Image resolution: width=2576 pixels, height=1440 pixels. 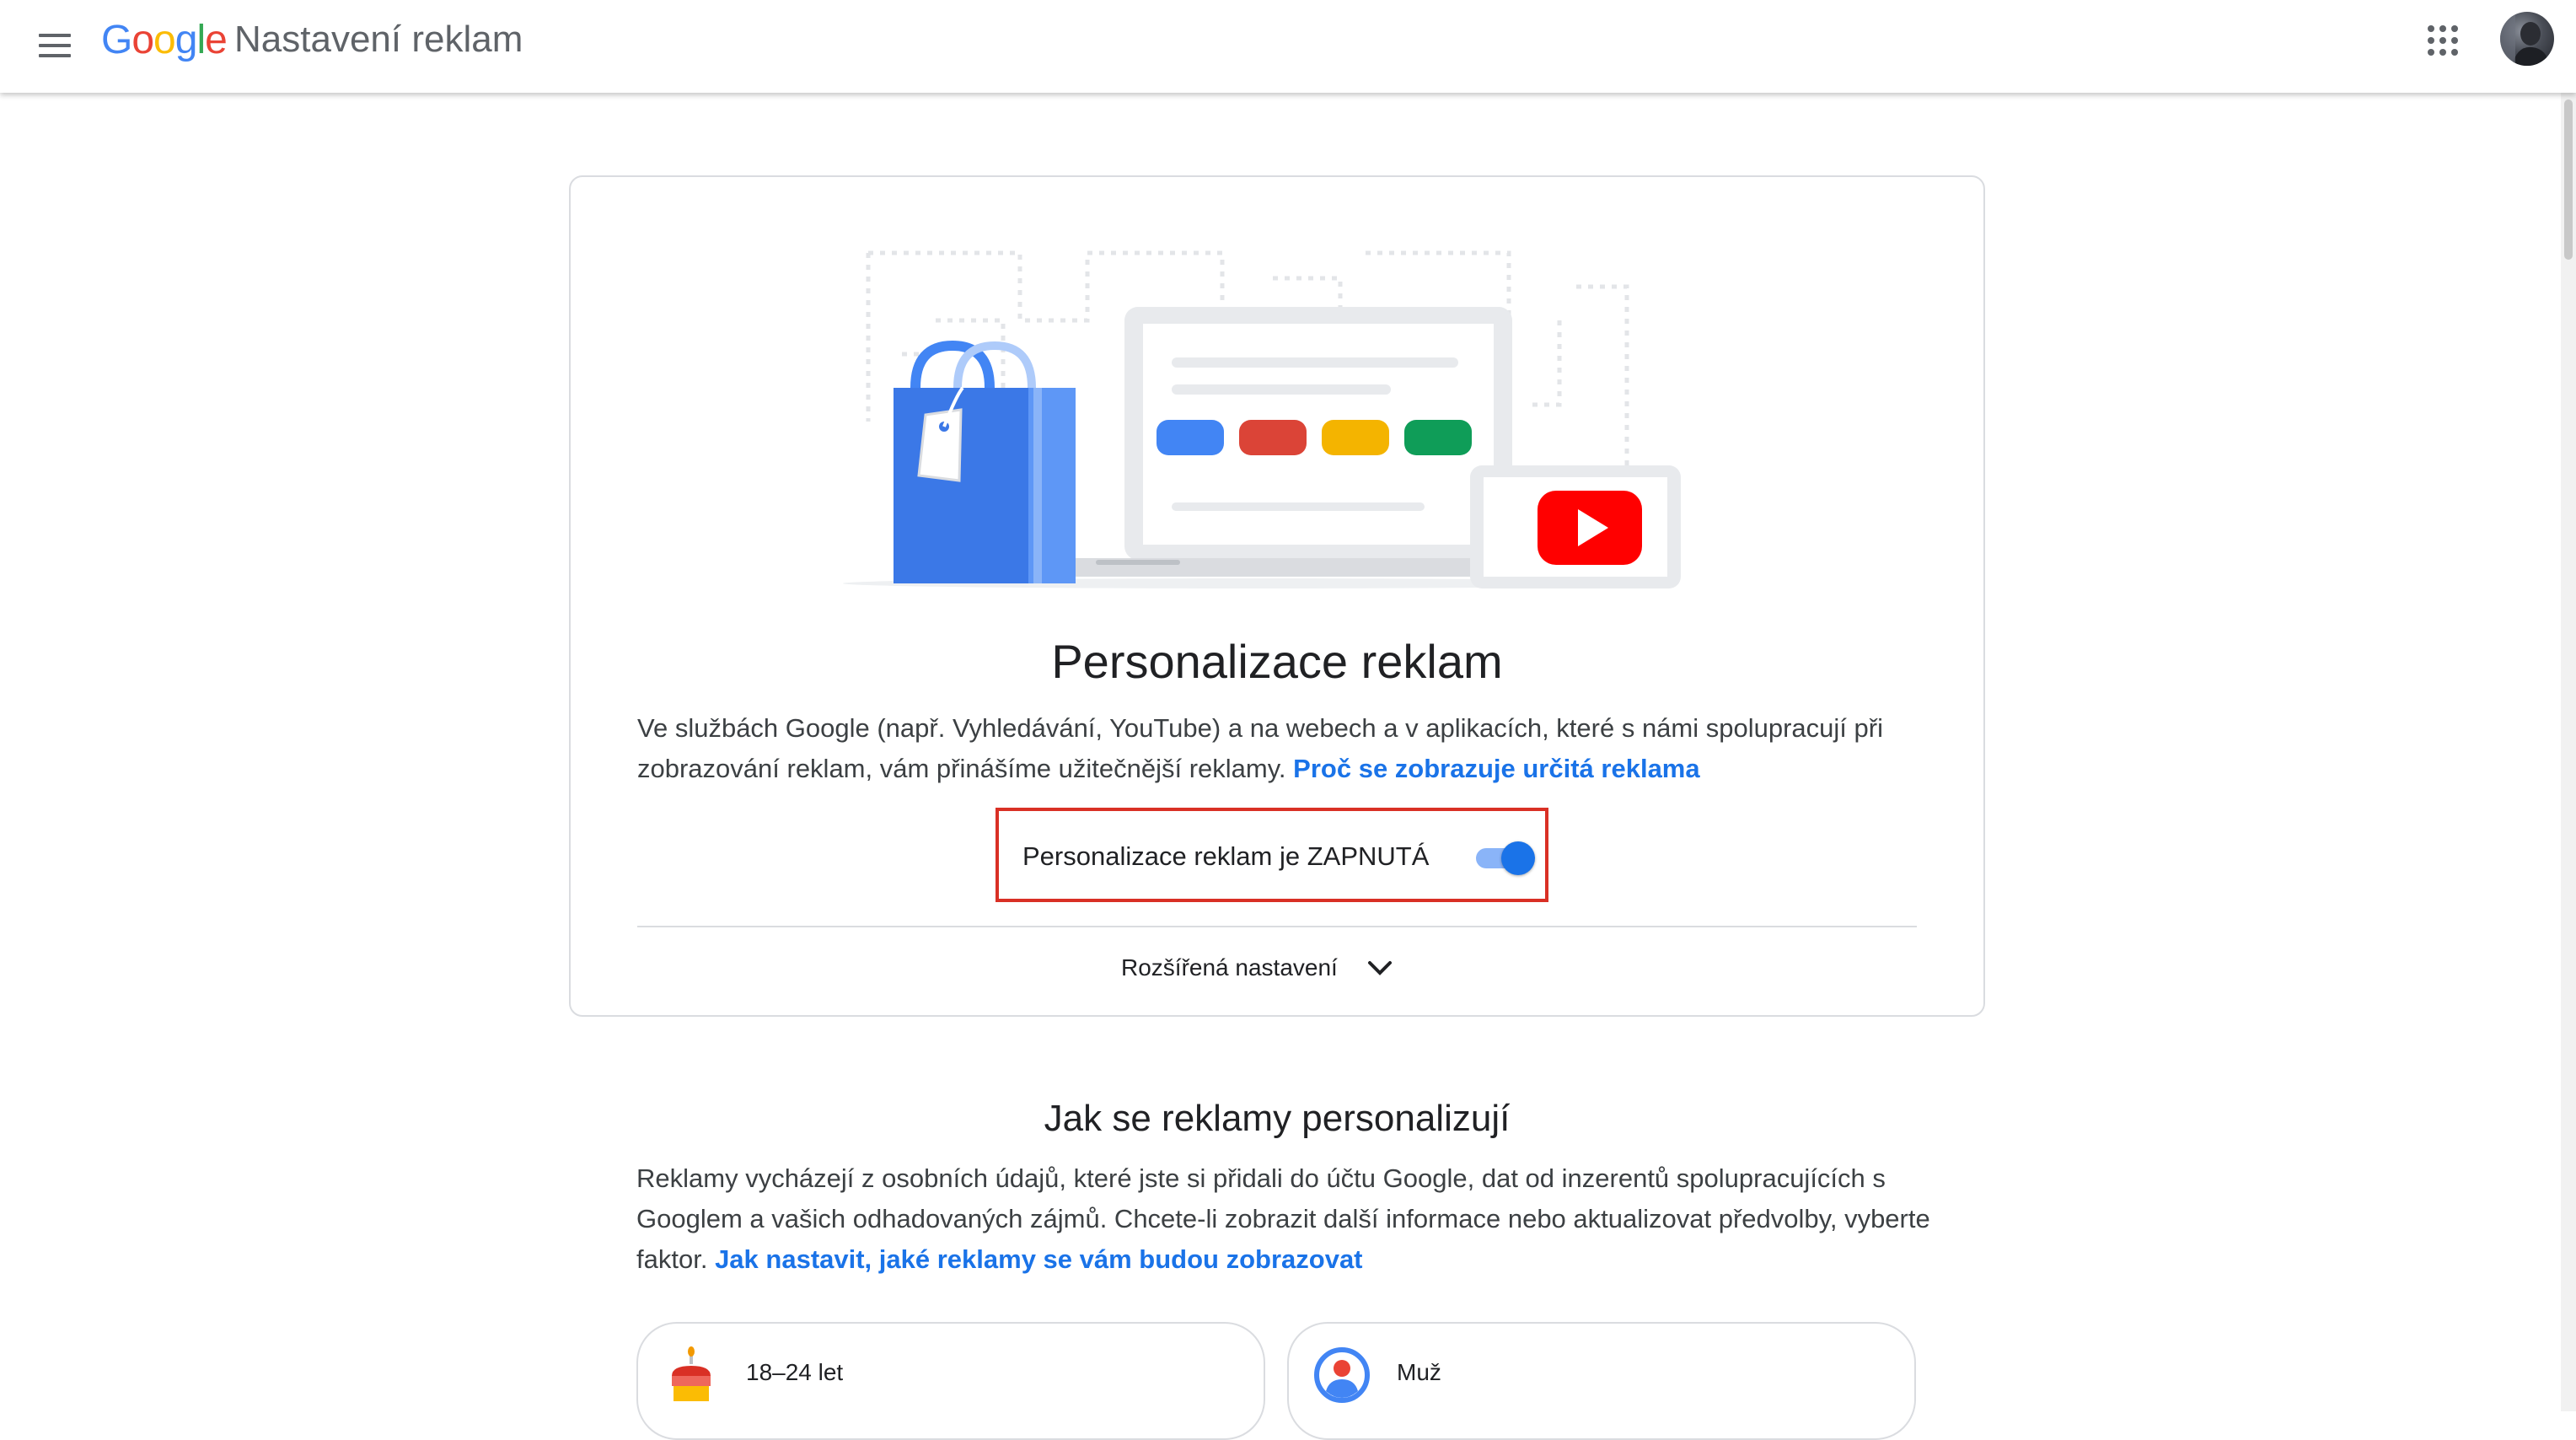 I want to click on advanced-settings-button: Rozšířená nastavení, so click(x=1257, y=973).